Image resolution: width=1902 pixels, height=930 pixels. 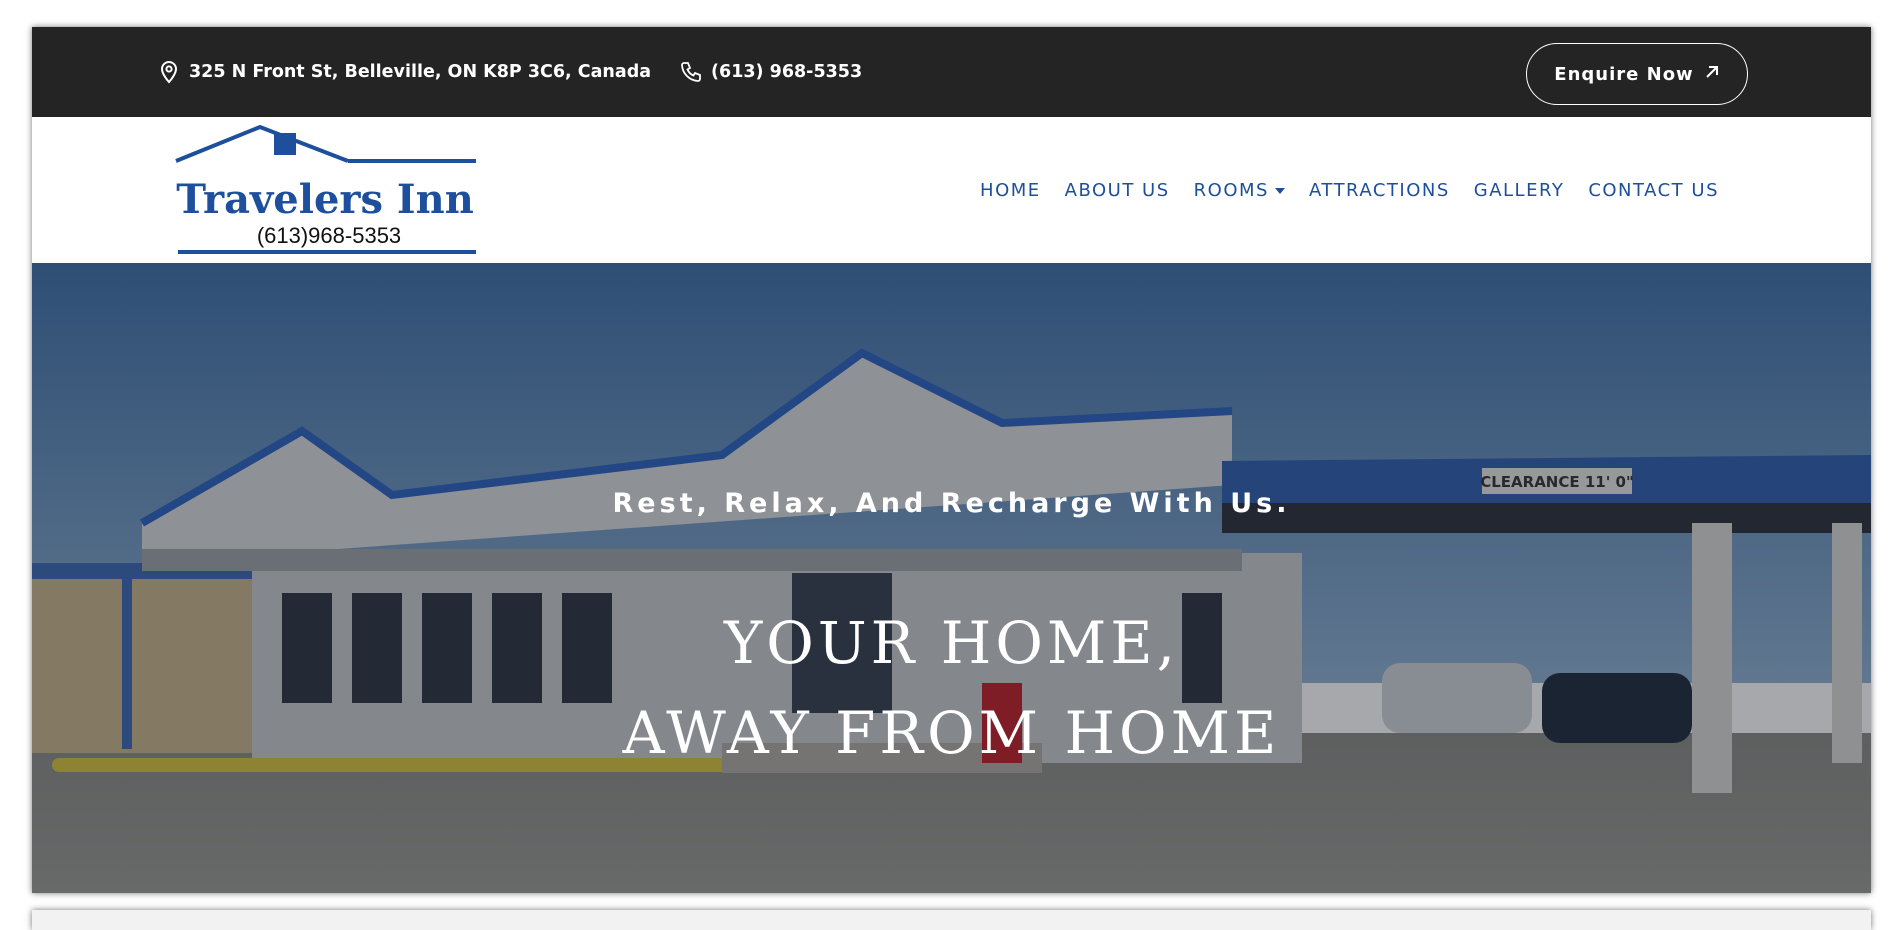 What do you see at coordinates (1010, 190) in the screenshot?
I see `nav-home: HOME` at bounding box center [1010, 190].